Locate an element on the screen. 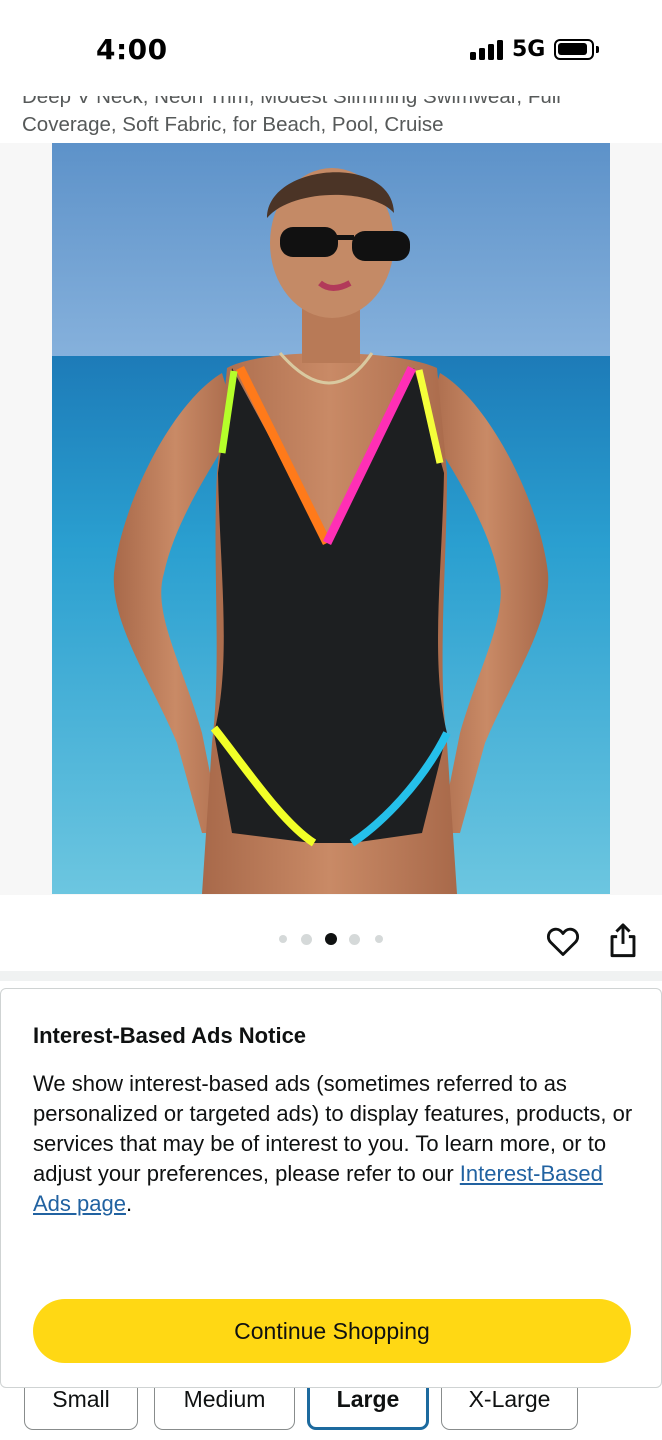 This screenshot has width=662, height=1440. battery-icon is located at coordinates (576, 49).